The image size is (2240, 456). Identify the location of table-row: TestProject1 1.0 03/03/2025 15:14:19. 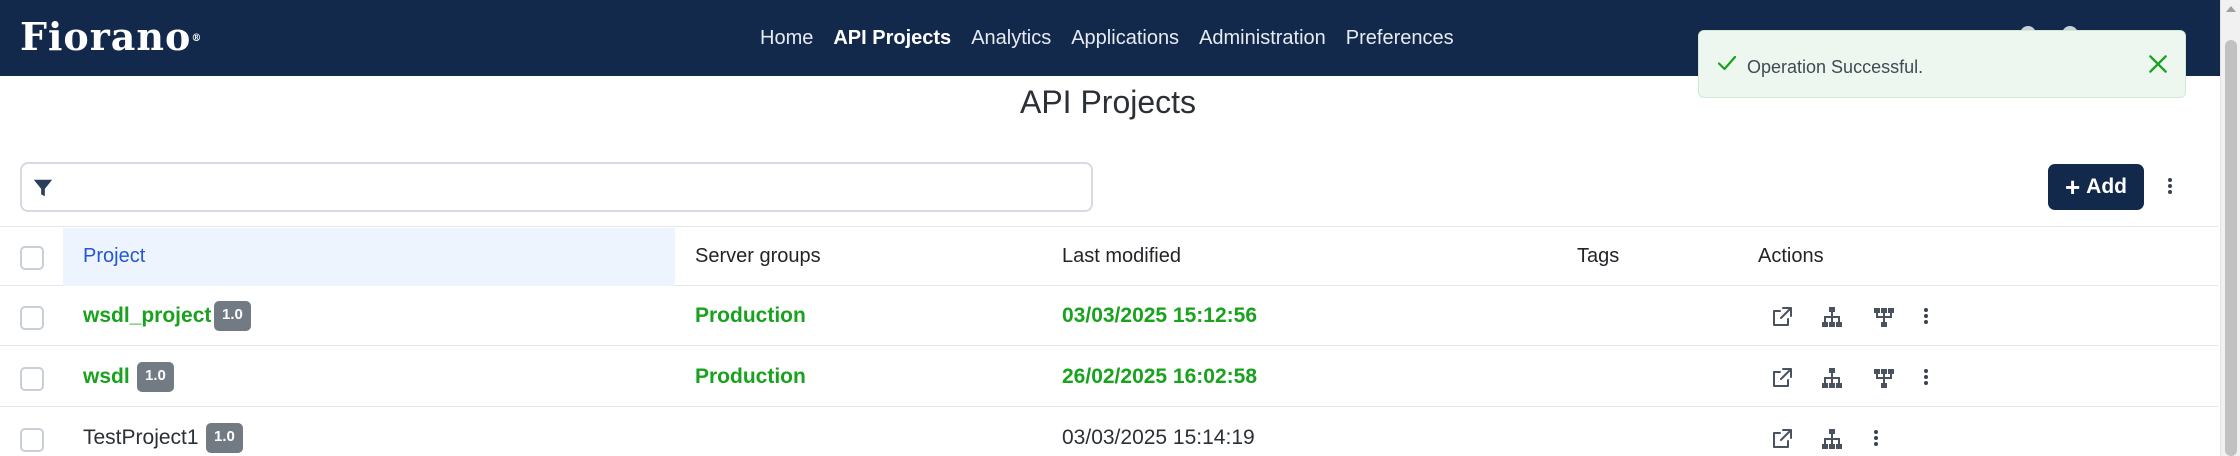
(1109, 432).